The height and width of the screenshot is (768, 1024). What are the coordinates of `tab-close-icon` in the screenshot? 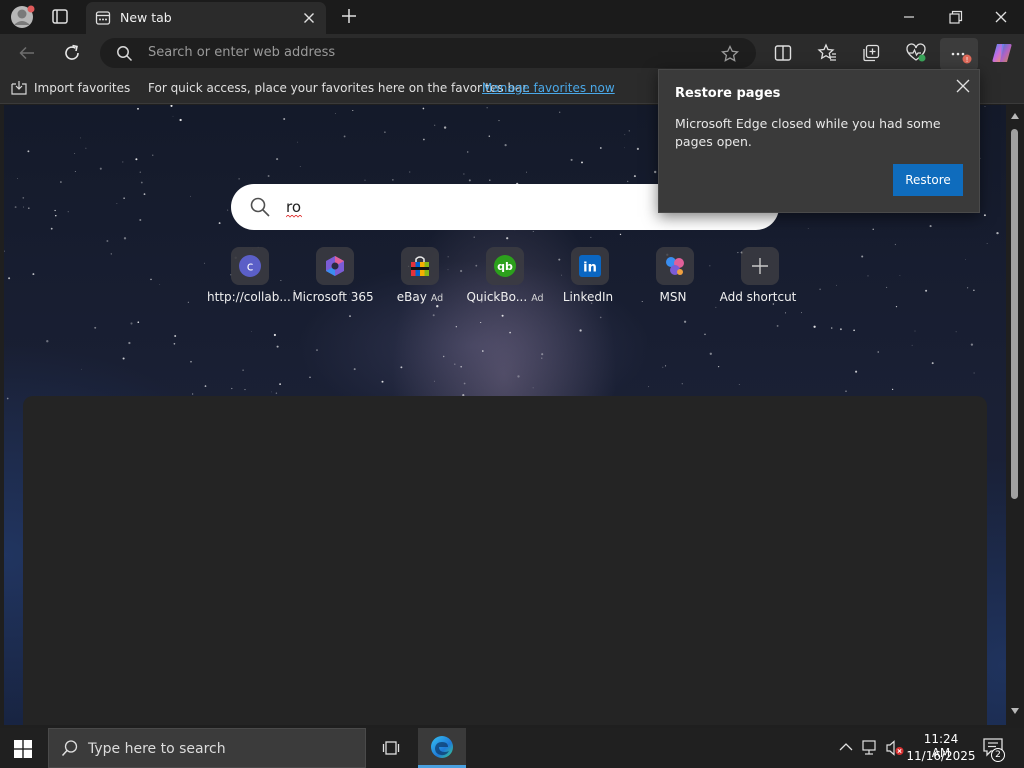 It's located at (309, 18).